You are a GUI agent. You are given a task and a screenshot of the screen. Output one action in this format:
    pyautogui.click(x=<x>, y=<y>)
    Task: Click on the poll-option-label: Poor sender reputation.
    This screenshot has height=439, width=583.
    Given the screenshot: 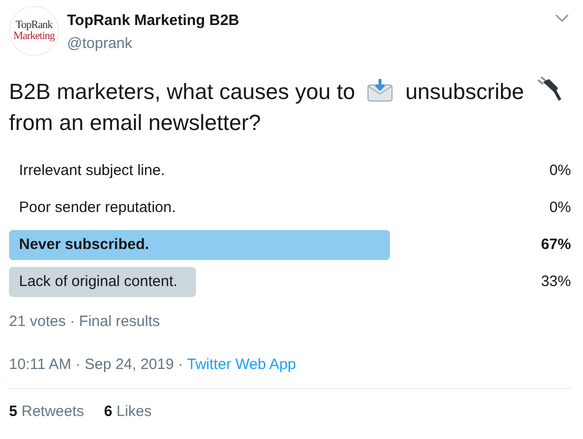 What is the action you would take?
    pyautogui.click(x=97, y=208)
    